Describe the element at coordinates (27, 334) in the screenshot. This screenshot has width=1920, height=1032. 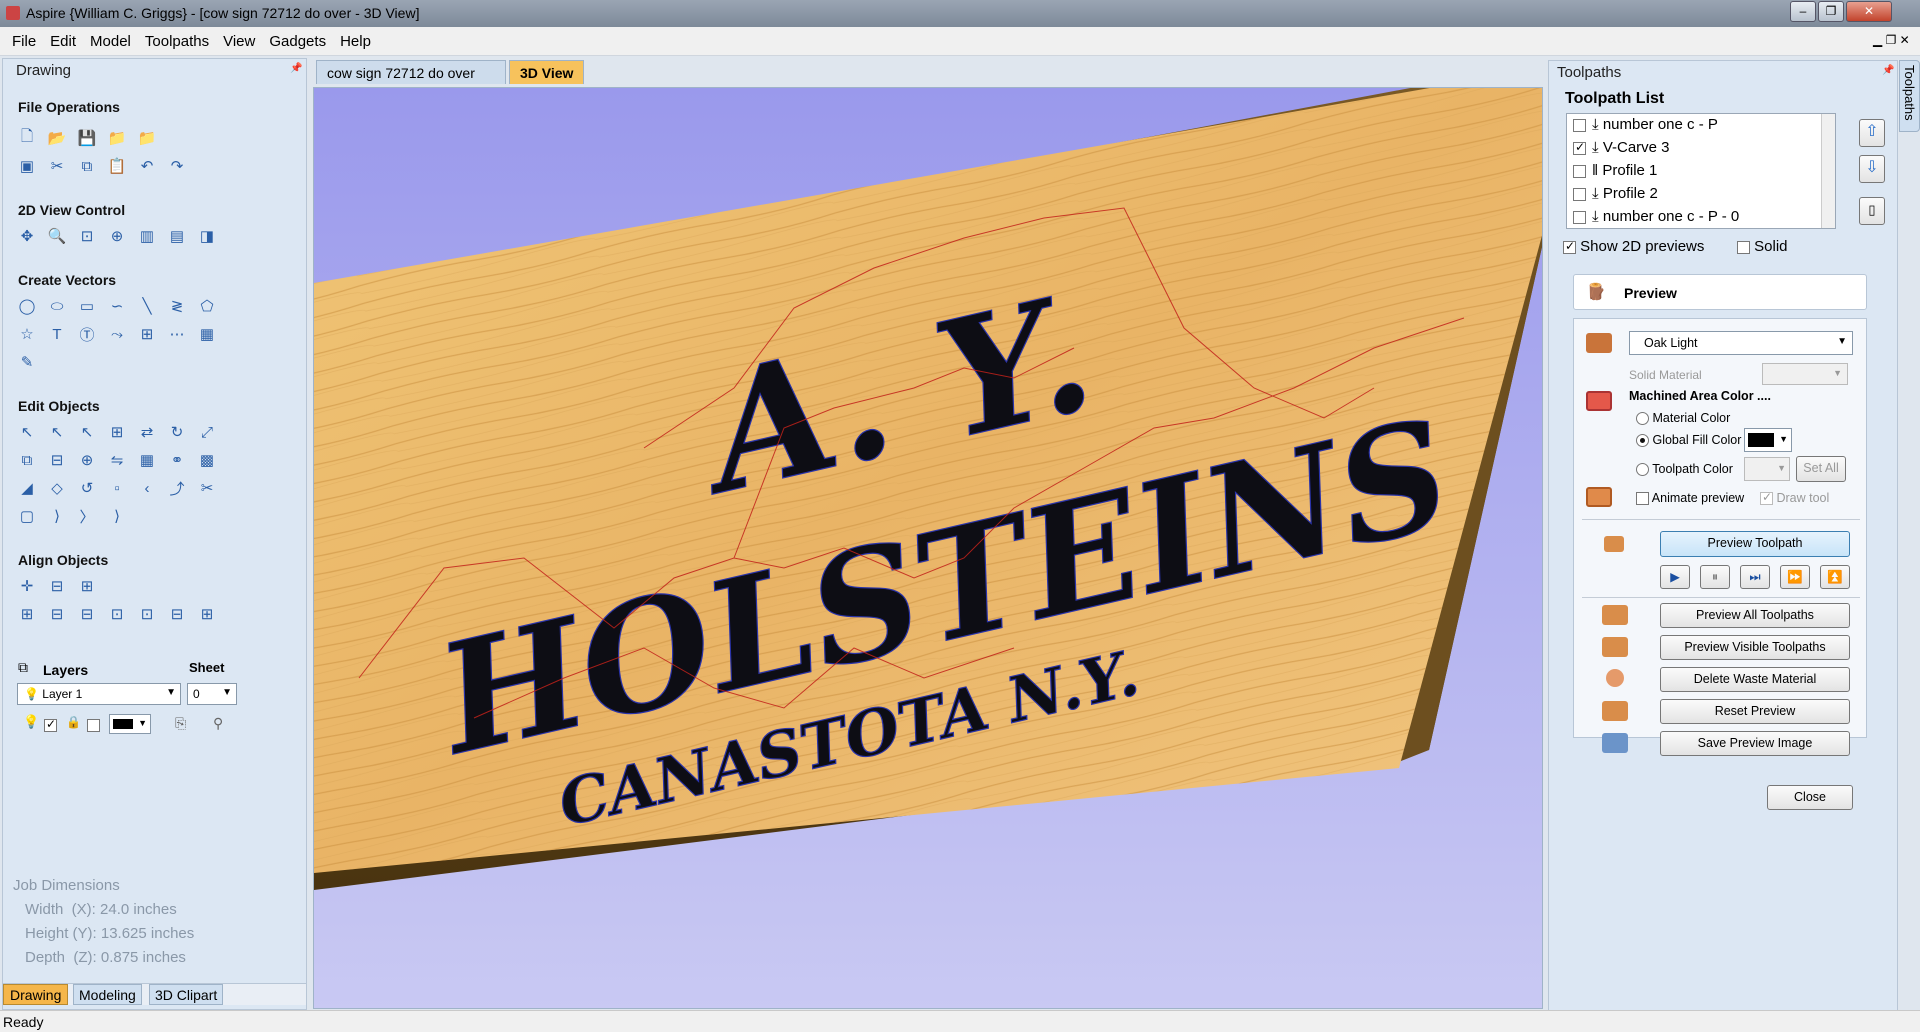
I see `star-icon: ☆` at that location.